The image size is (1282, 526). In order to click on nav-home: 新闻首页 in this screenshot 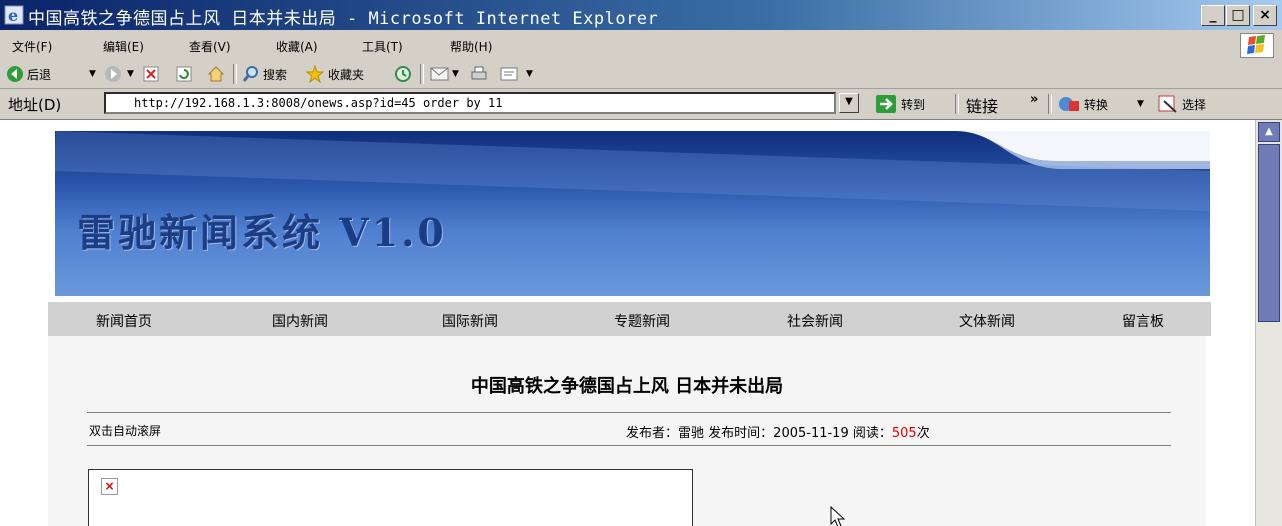, I will do `click(124, 321)`.